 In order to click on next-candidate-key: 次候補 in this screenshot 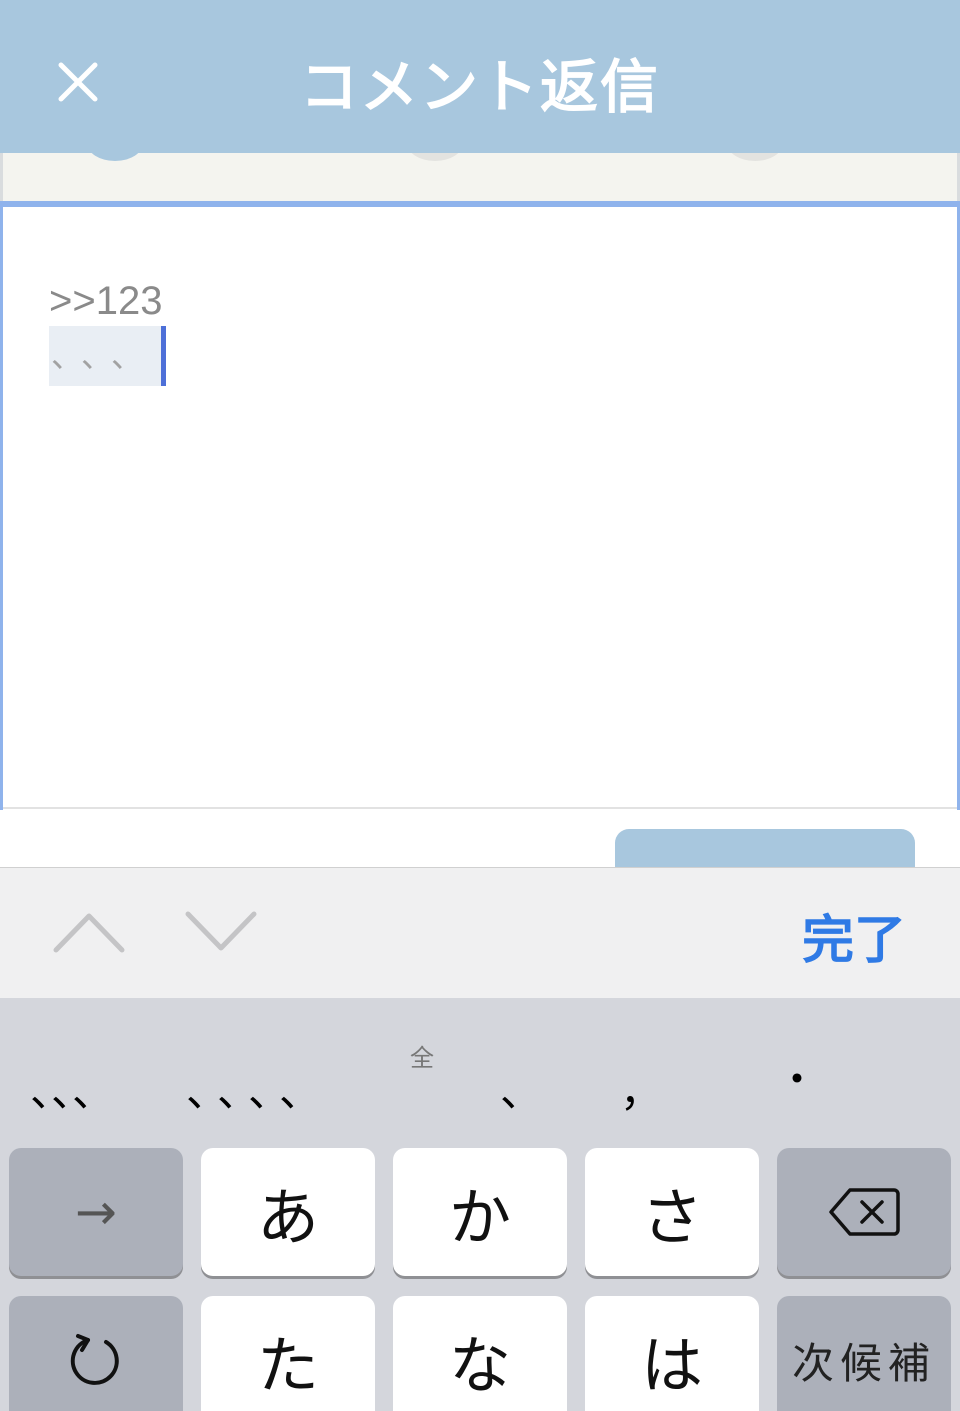, I will do `click(864, 1353)`.